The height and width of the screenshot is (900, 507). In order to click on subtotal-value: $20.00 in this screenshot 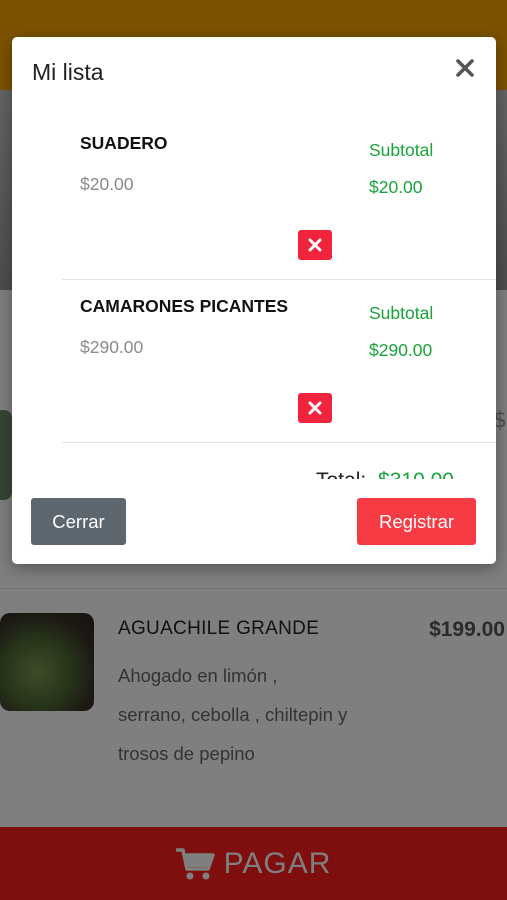, I will do `click(396, 187)`.